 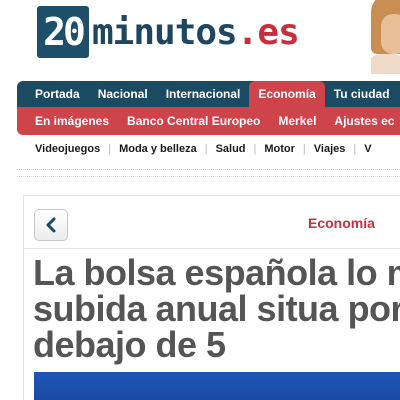 What do you see at coordinates (62, 149) in the screenshot?
I see `ternav-item-videojuegos: Videojuegos` at bounding box center [62, 149].